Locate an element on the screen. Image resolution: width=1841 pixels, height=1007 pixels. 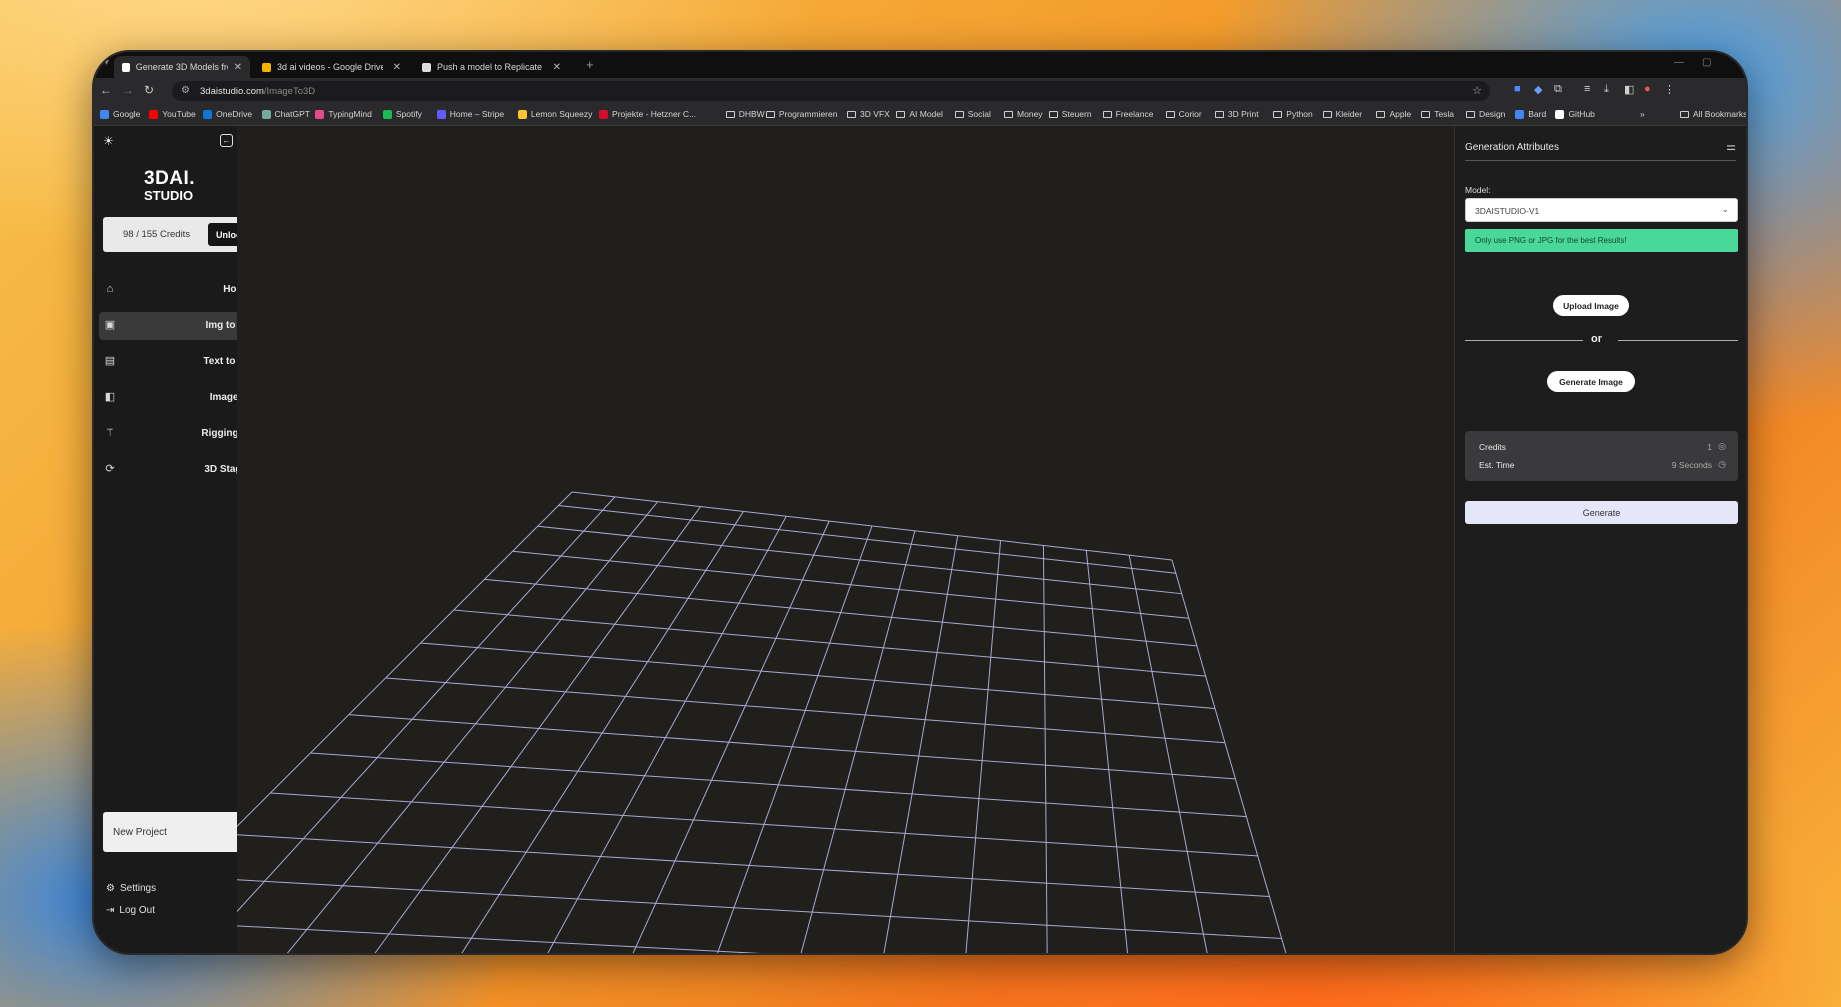
bookmark-label: Money is located at coordinates (1030, 114).